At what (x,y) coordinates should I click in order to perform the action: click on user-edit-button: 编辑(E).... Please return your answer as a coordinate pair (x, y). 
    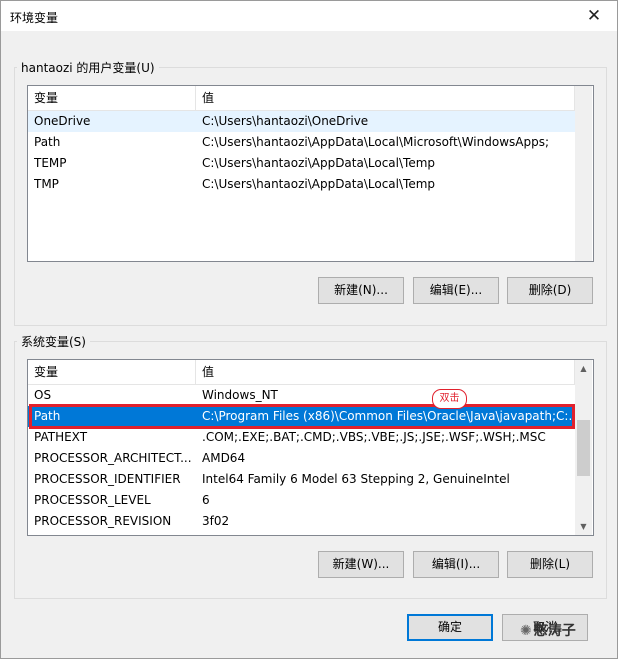
    Looking at the image, I should click on (456, 290).